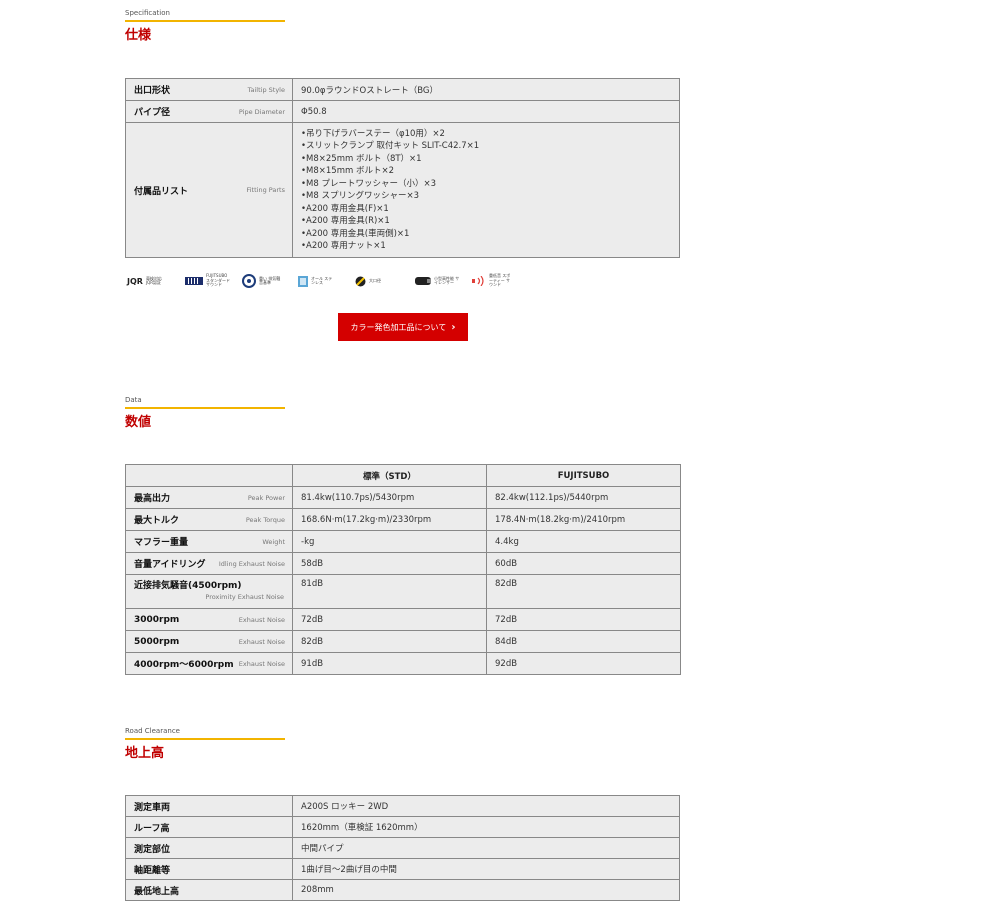 This screenshot has height=917, width=985. Describe the element at coordinates (345, 208) in the screenshot. I see `list-item: •A200 専用金具(F)×1` at that location.